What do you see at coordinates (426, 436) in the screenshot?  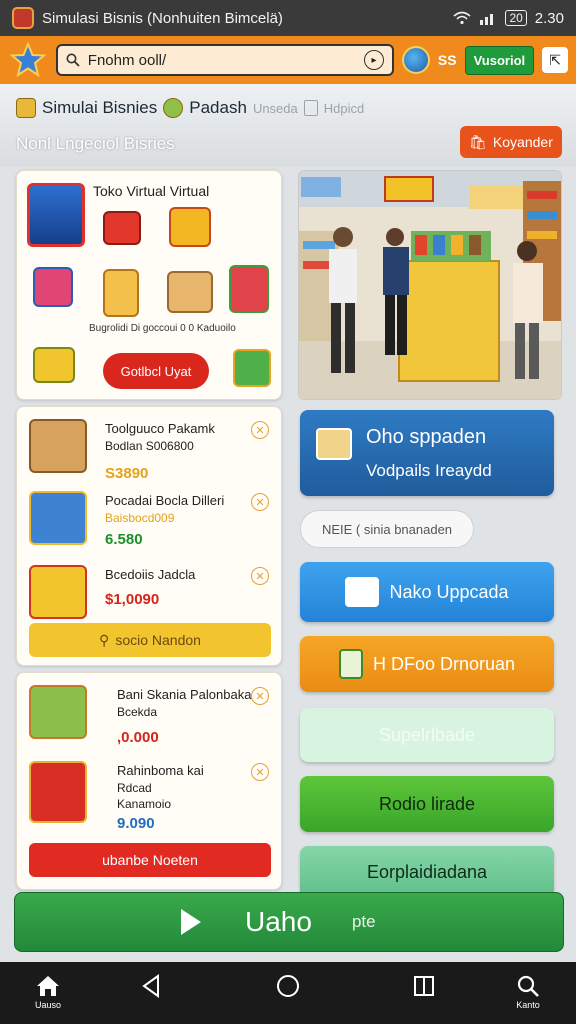 I see `button-label: Oho sppaden` at bounding box center [426, 436].